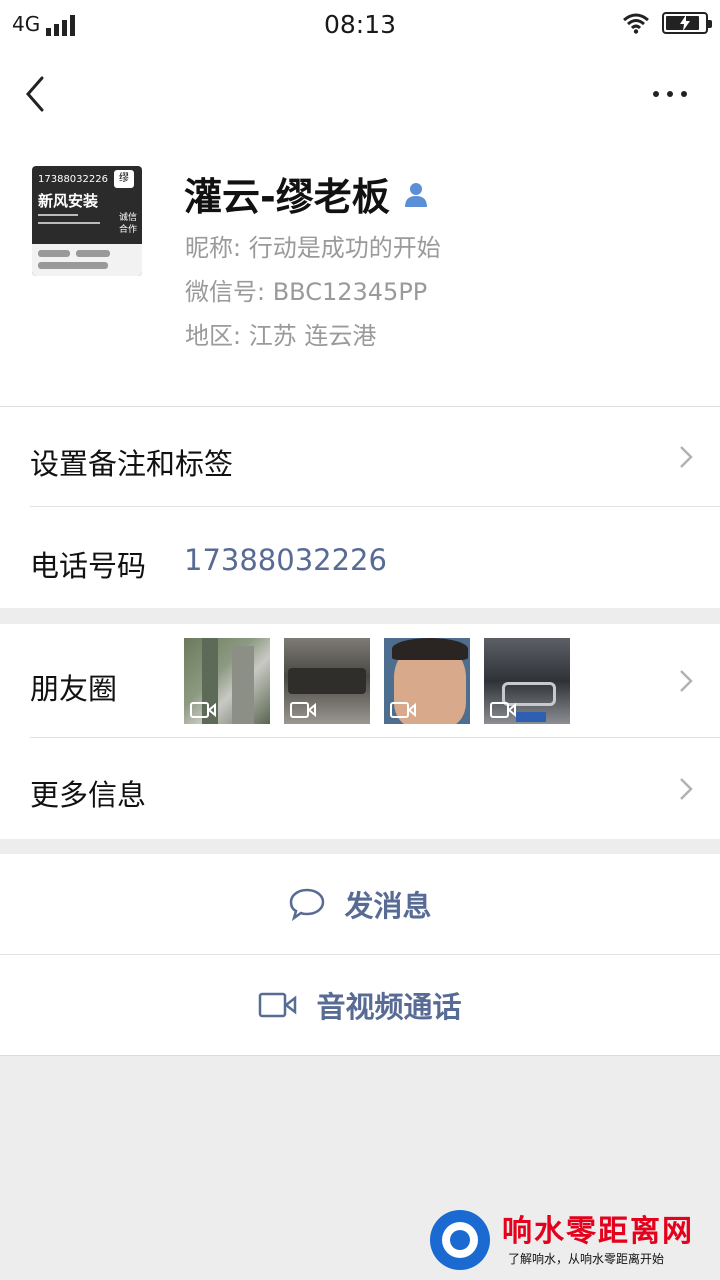 This screenshot has width=720, height=1280. What do you see at coordinates (360, 95) in the screenshot?
I see `nav-bar` at bounding box center [360, 95].